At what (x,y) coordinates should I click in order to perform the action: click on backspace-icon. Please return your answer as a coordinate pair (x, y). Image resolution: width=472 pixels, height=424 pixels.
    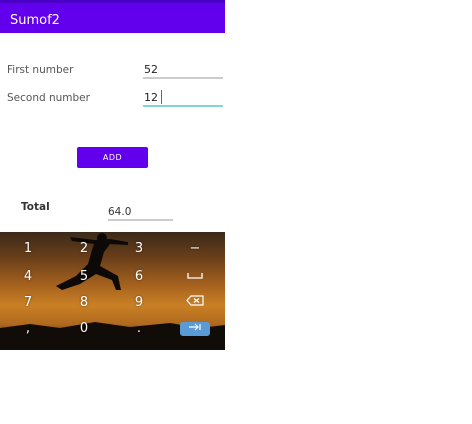
    Looking at the image, I should click on (195, 303).